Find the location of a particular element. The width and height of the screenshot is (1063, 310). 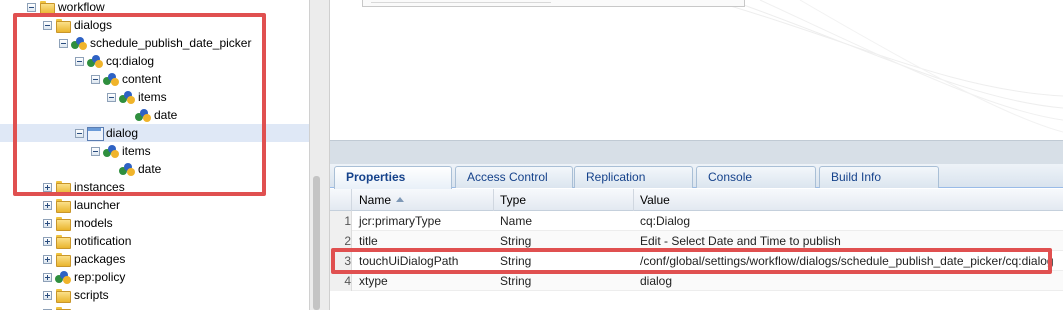

tree-node-workflow: workflow is located at coordinates (154, 8).